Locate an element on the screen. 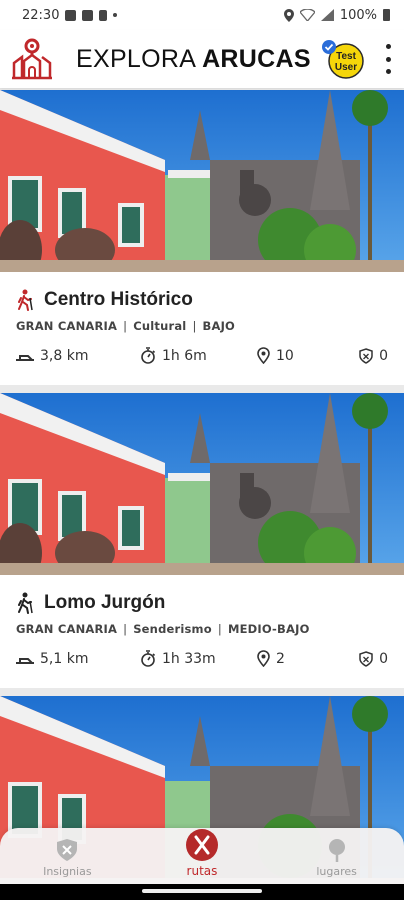 This screenshot has width=404, height=900. image-icon is located at coordinates (88, 15).